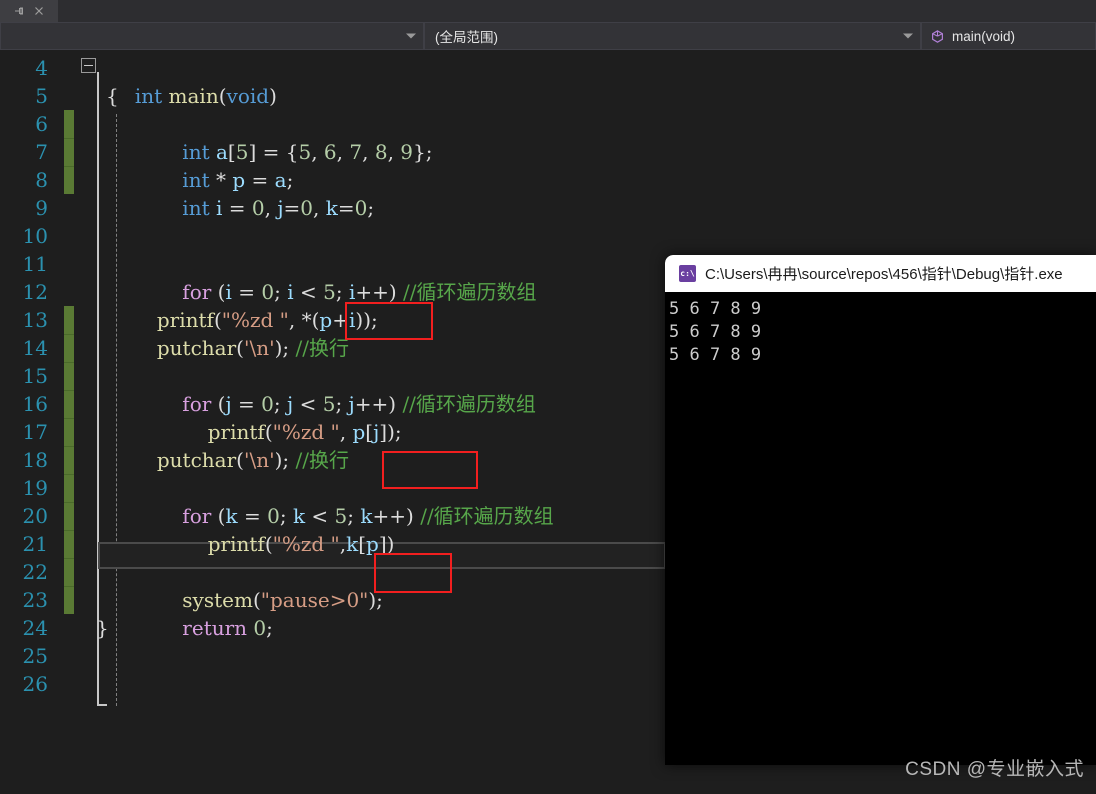  What do you see at coordinates (672, 36) in the screenshot?
I see `scope-selector-dropdown: (全局范围)` at bounding box center [672, 36].